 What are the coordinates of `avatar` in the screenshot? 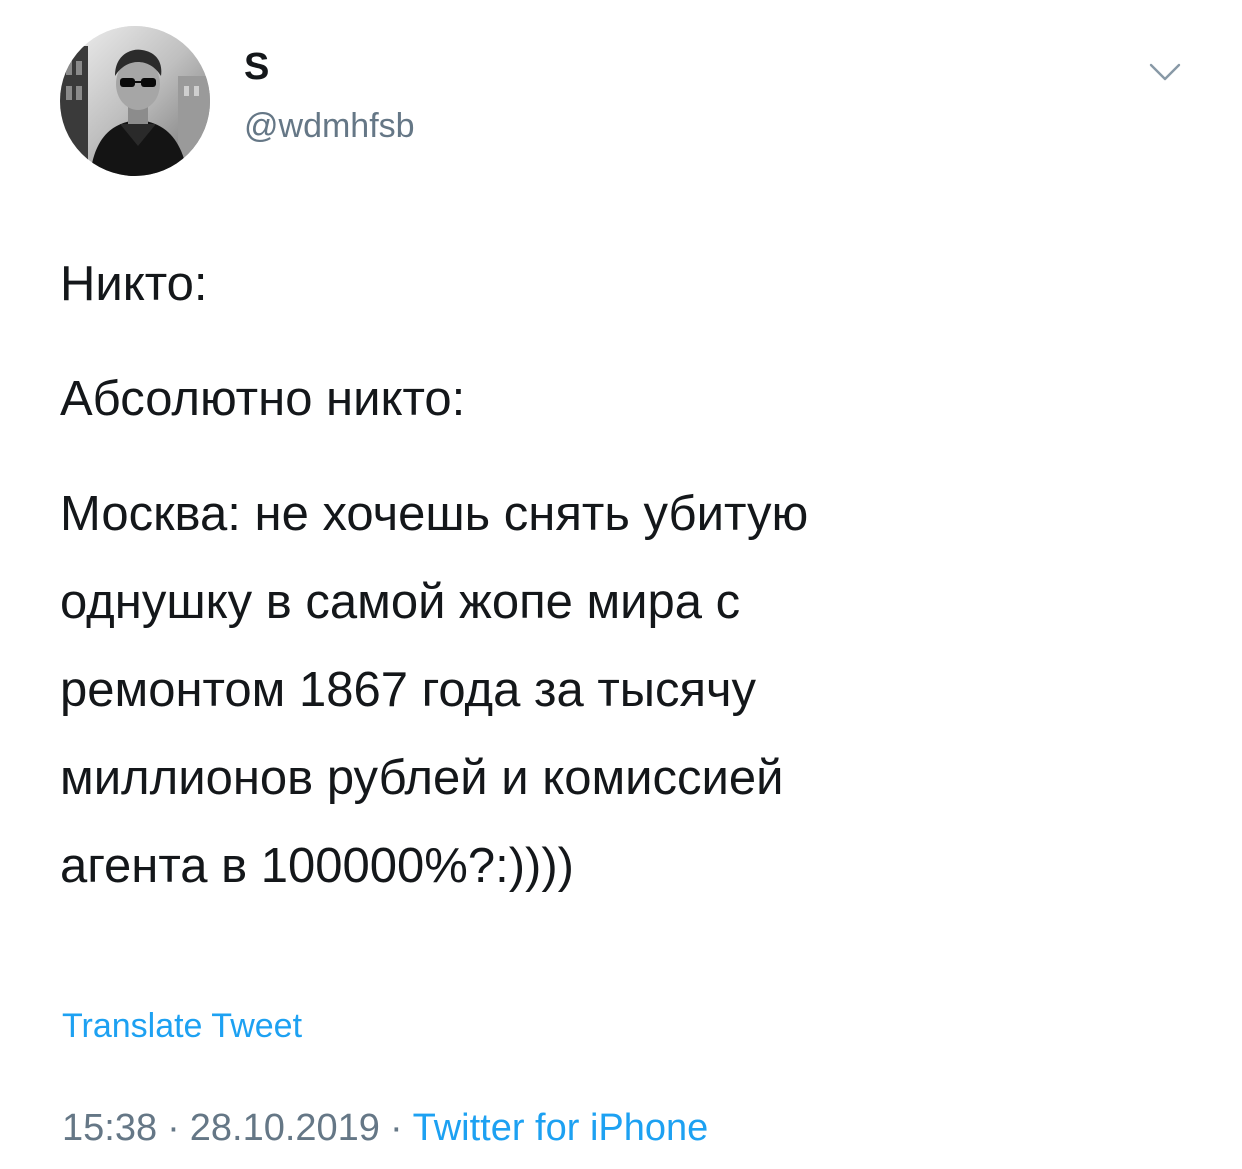 It's located at (135, 101).